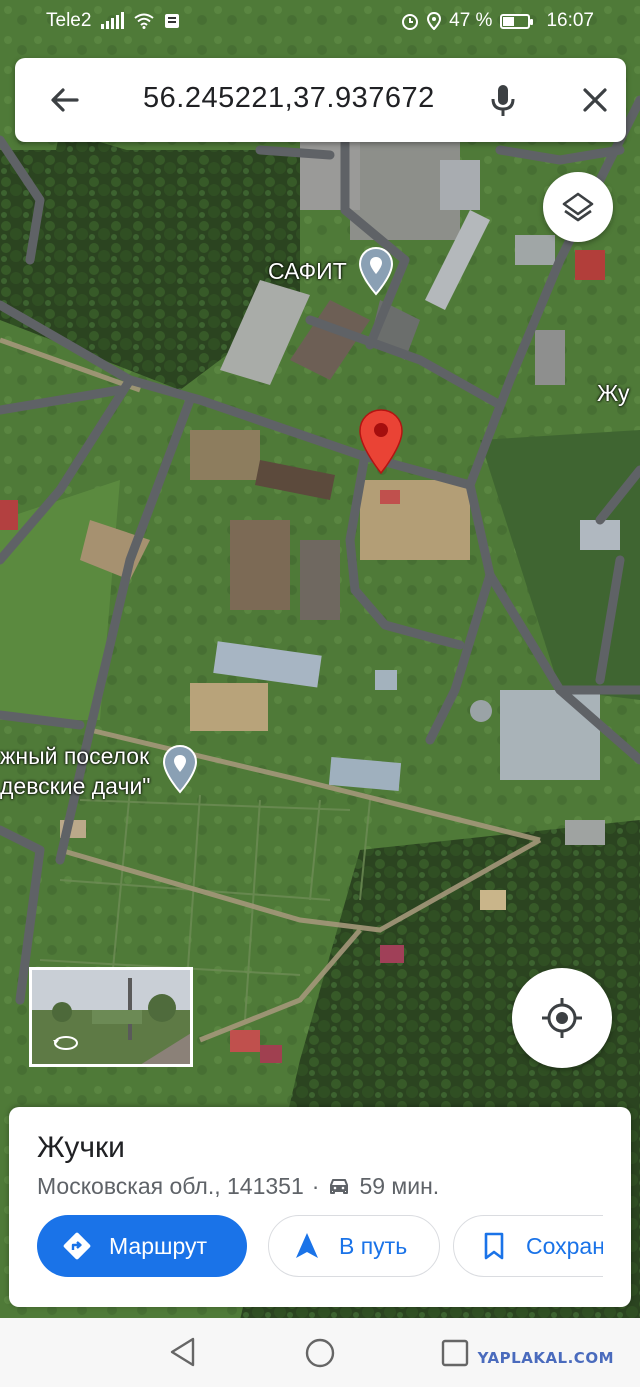  I want to click on poi-pin-safit-icon, so click(376, 271).